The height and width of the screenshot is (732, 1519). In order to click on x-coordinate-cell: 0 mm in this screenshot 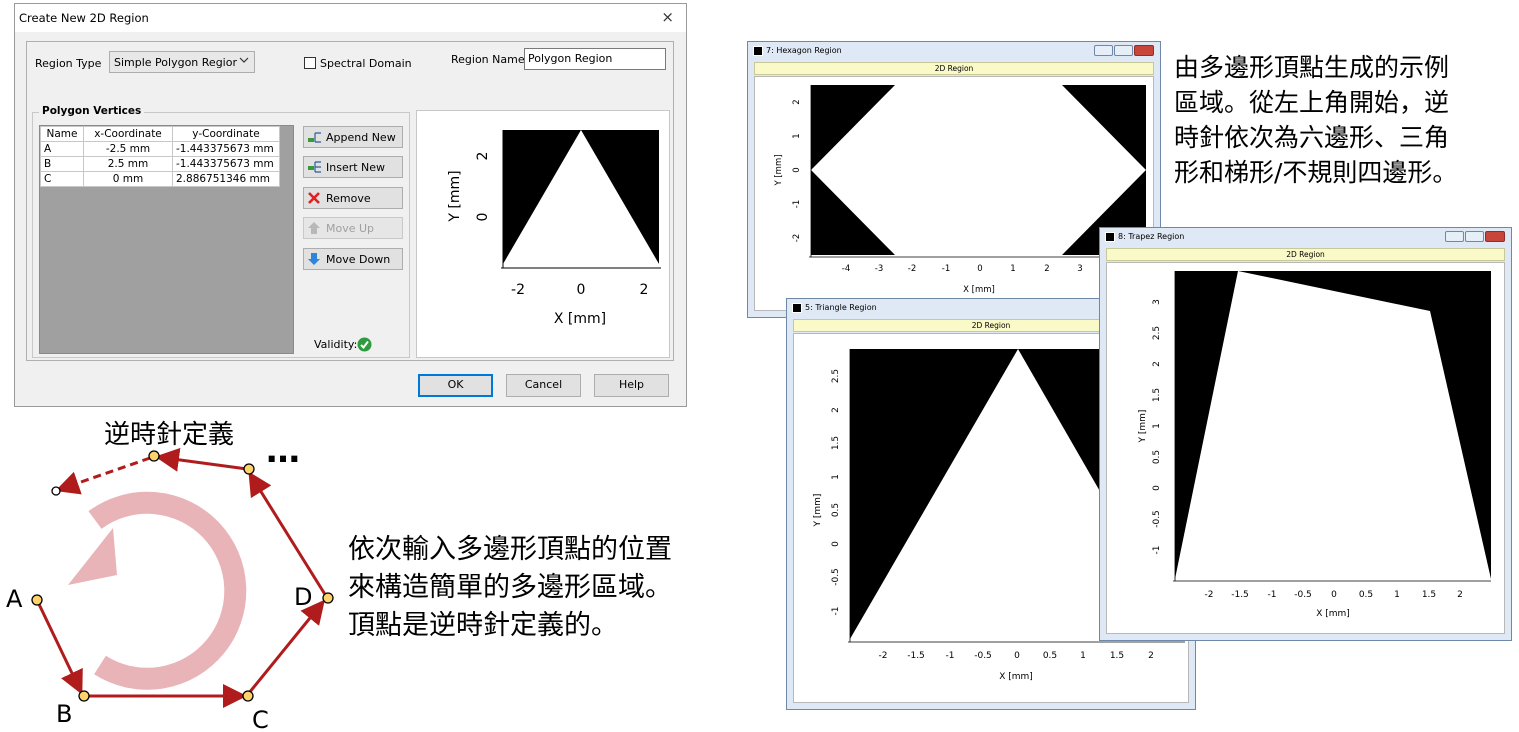, I will do `click(128, 179)`.